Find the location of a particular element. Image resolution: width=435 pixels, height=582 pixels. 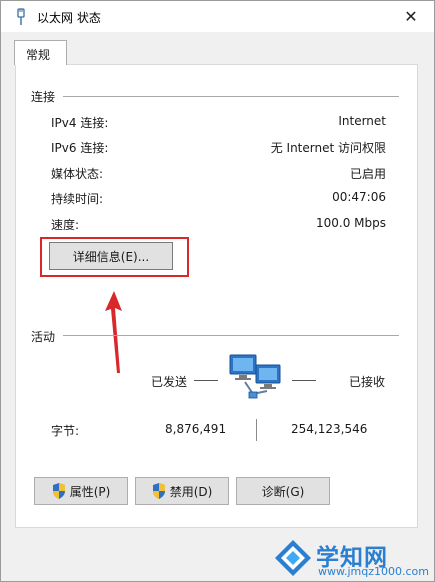

speed-label: 速度: is located at coordinates (65, 225).